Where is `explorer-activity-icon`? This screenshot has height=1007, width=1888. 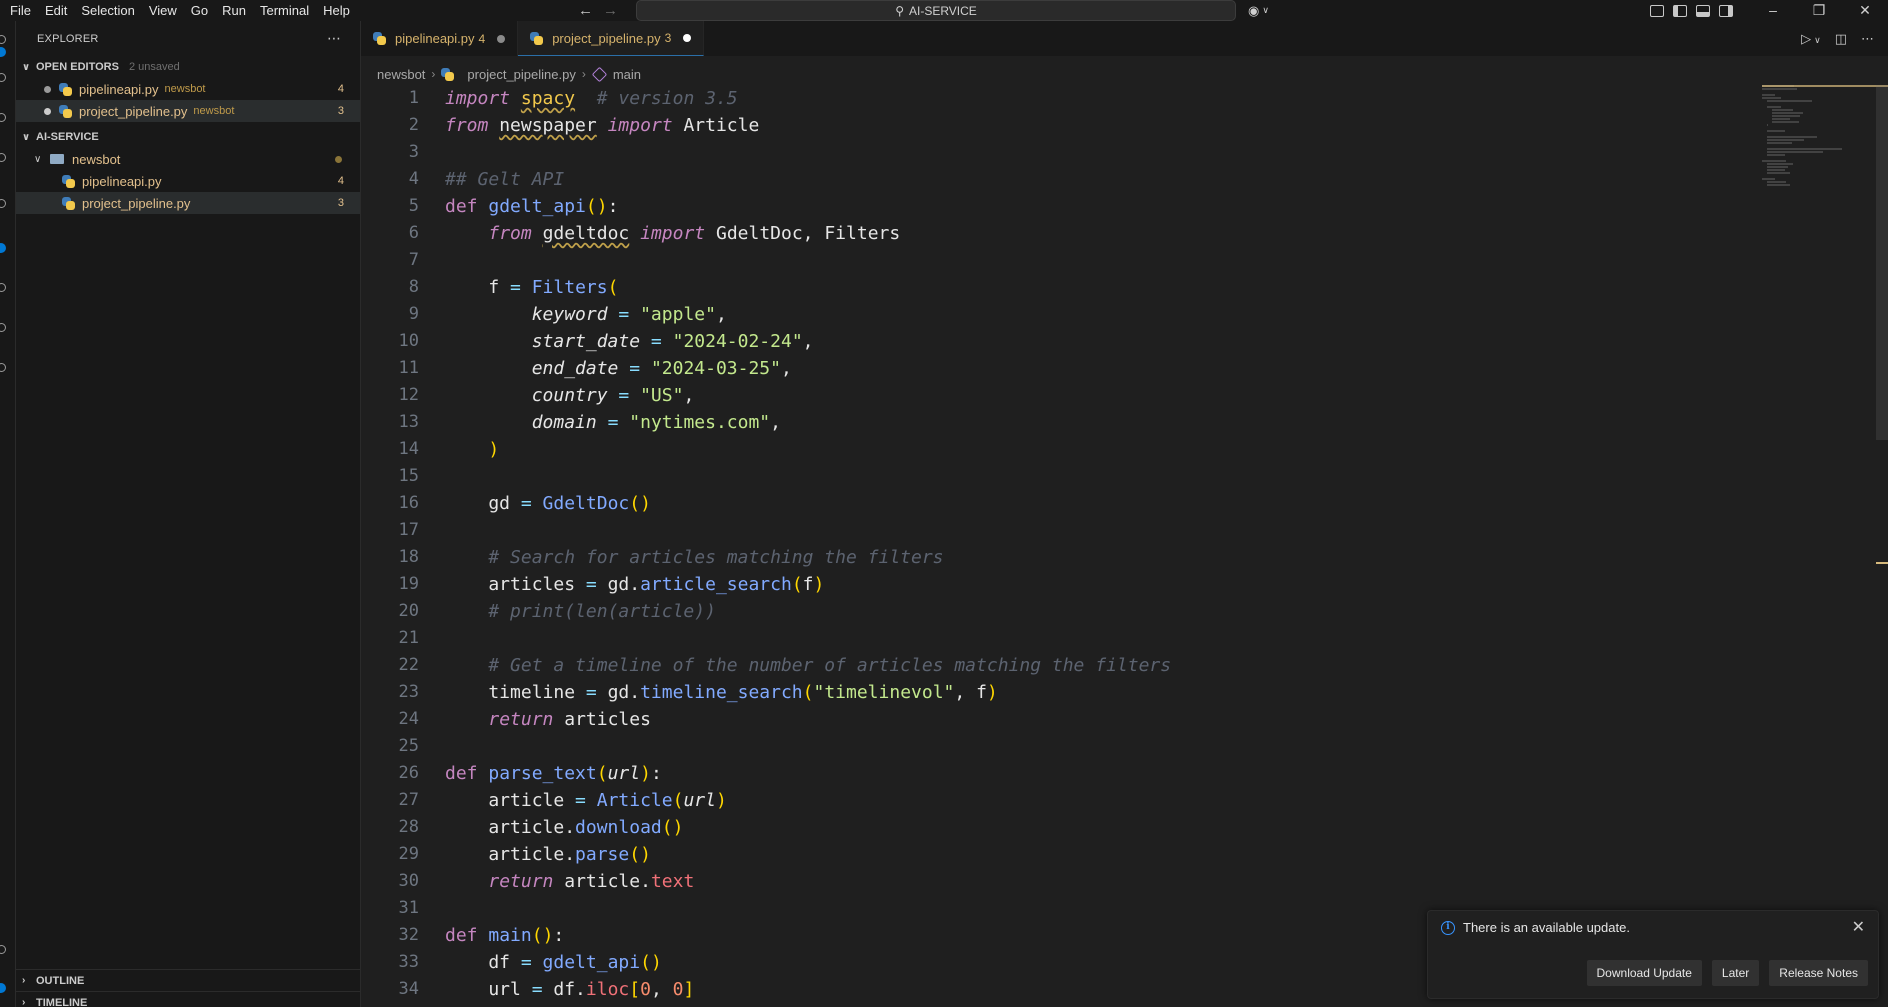
explorer-activity-icon is located at coordinates (3, 39).